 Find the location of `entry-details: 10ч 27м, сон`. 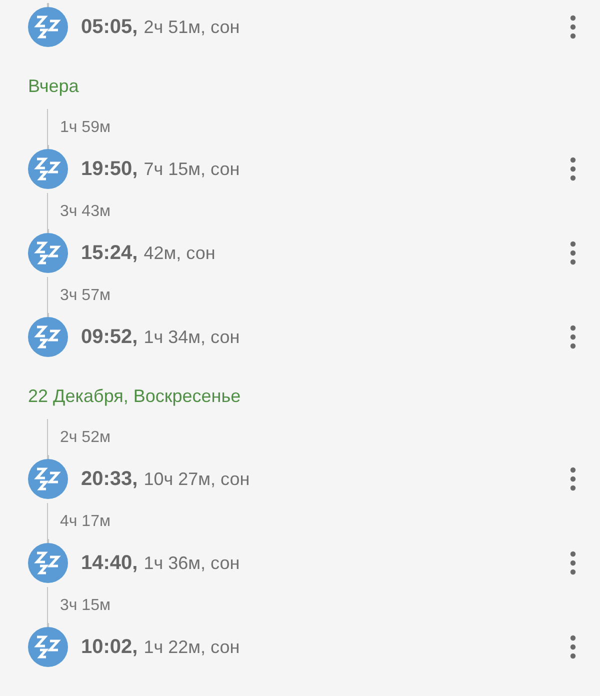

entry-details: 10ч 27м, сон is located at coordinates (197, 479).